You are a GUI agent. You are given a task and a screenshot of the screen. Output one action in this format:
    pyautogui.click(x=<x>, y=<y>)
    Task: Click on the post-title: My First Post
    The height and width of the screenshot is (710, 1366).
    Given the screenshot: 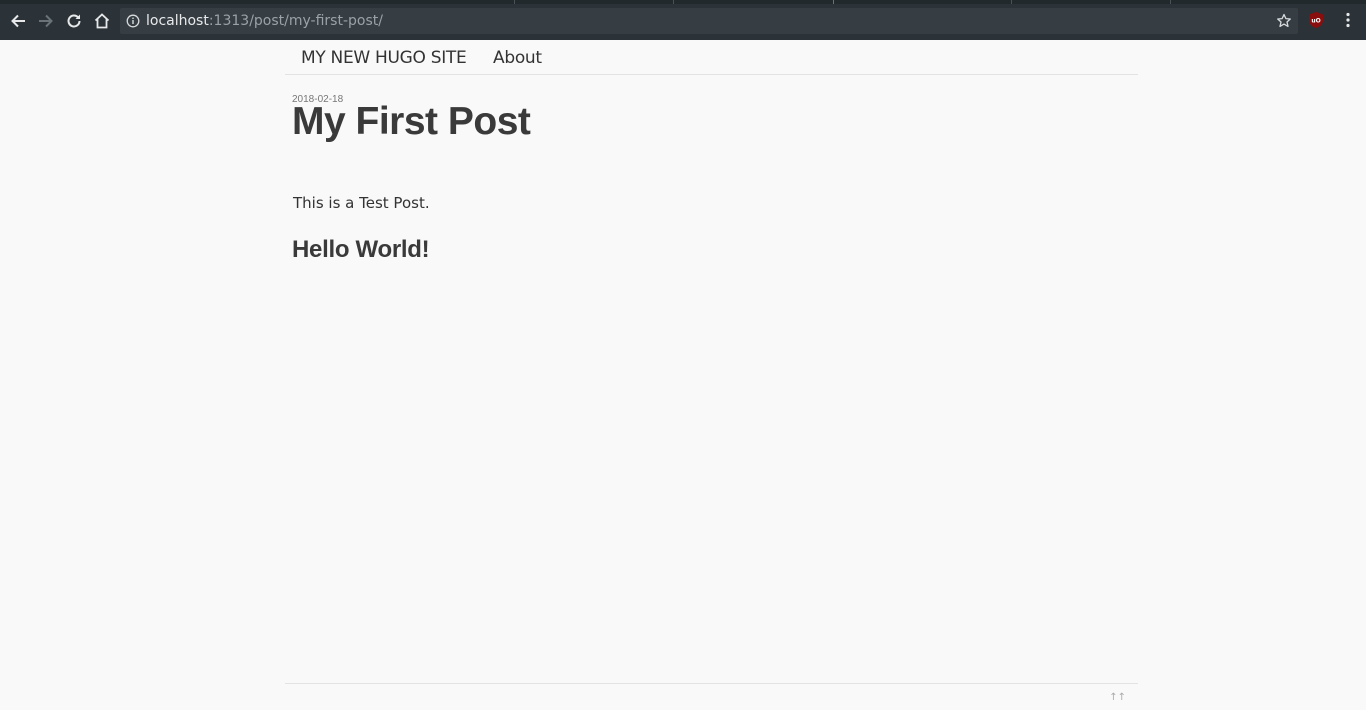 What is the action you would take?
    pyautogui.click(x=411, y=121)
    